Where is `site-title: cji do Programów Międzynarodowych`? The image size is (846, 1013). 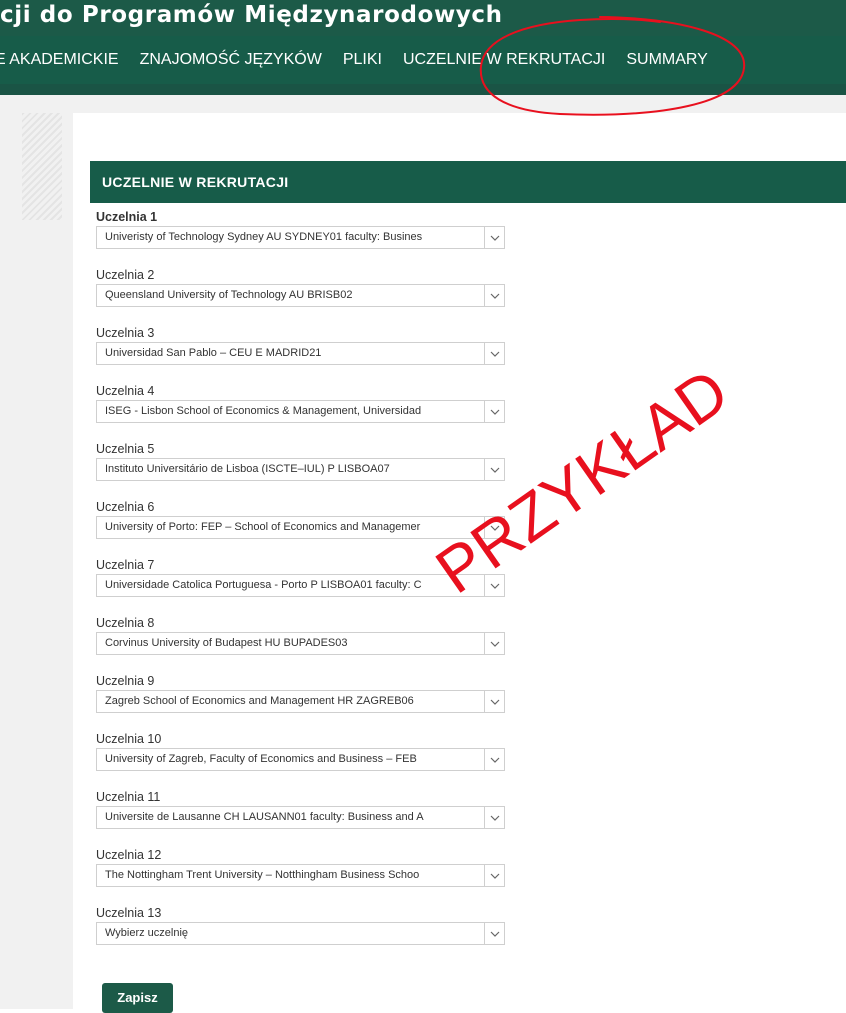 site-title: cji do Programów Międzynarodowych is located at coordinates (251, 15).